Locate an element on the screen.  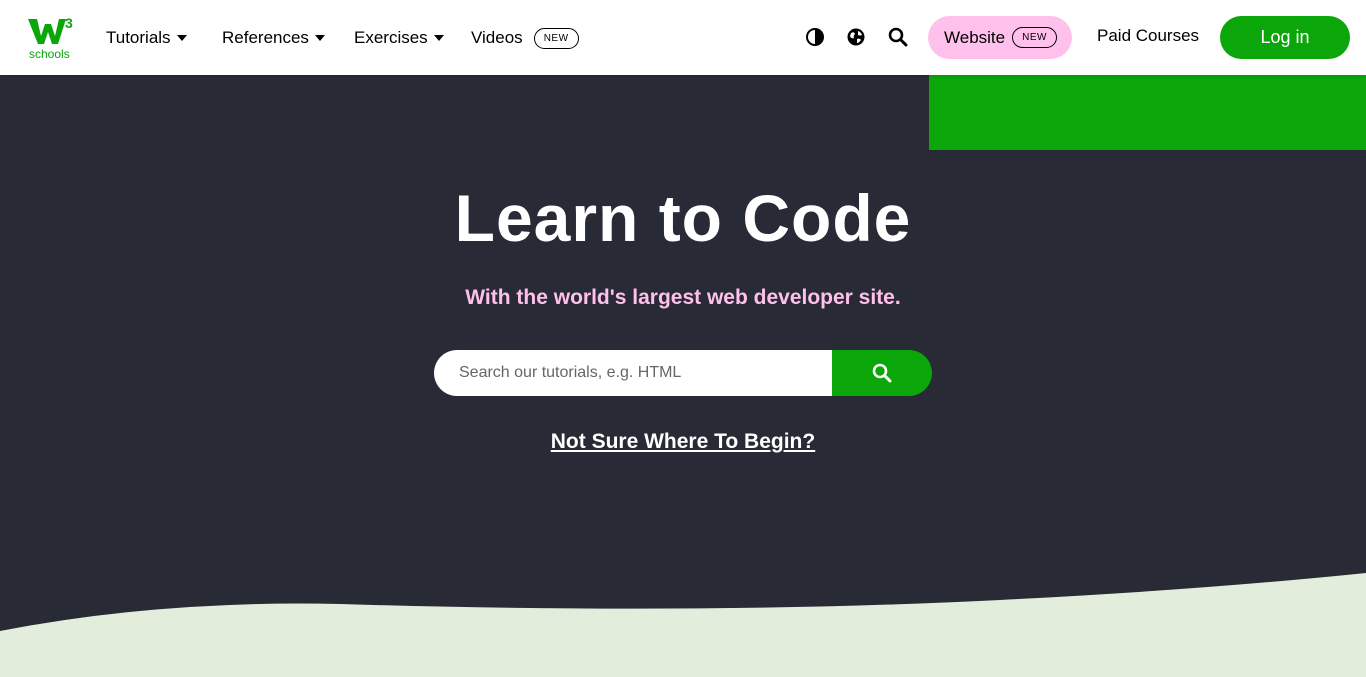
globe-icon is located at coordinates (856, 37).